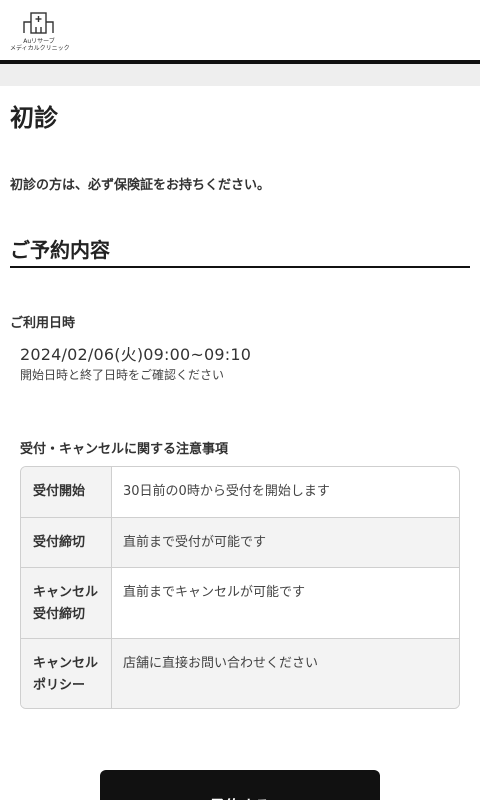 This screenshot has width=480, height=800. What do you see at coordinates (59, 491) in the screenshot?
I see `policy-row-header-line: 受付開始` at bounding box center [59, 491].